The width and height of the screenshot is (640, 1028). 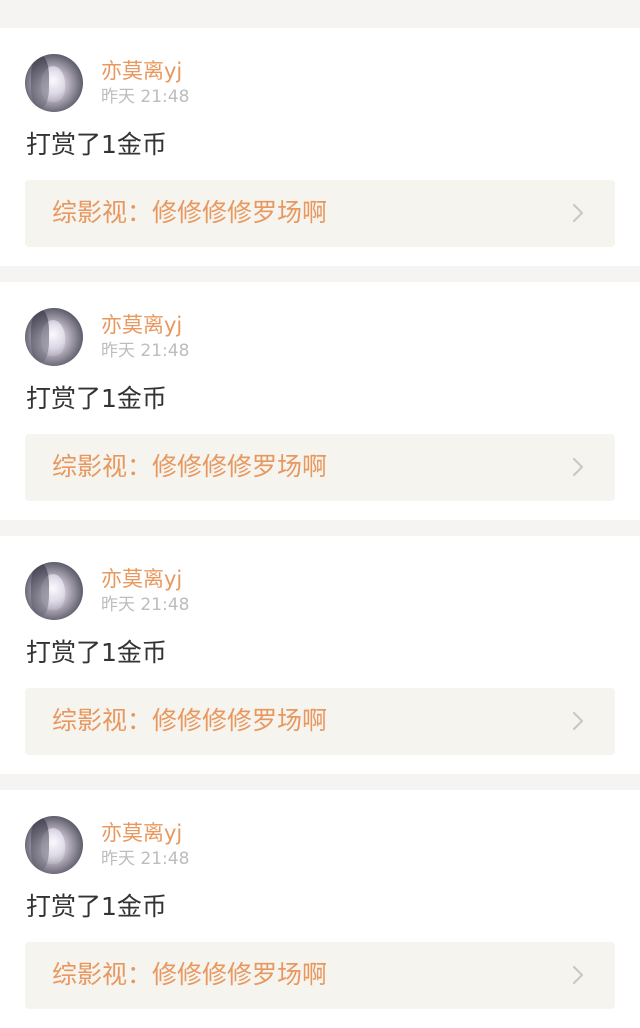 What do you see at coordinates (320, 6) in the screenshot?
I see `feed-top-divider` at bounding box center [320, 6].